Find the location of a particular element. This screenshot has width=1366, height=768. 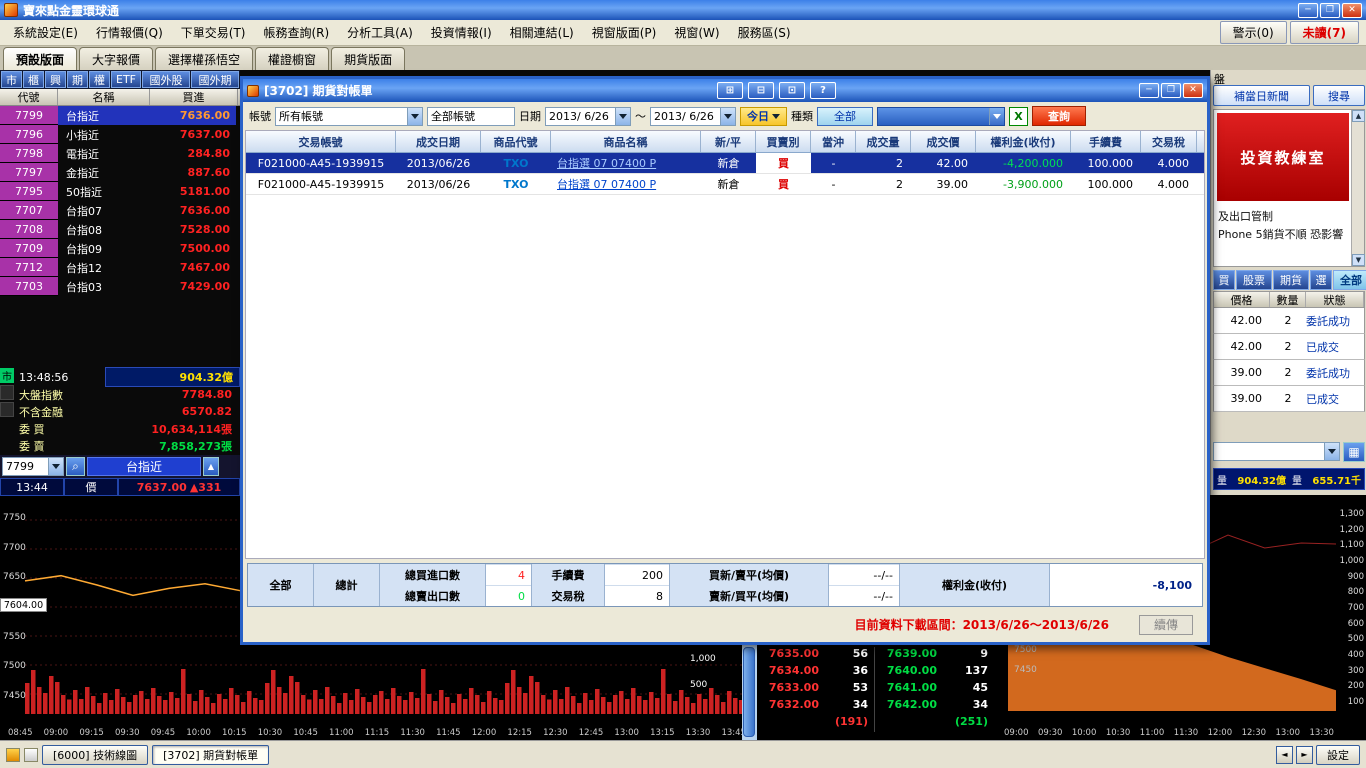

dialog-maximize-button: ❐ is located at coordinates (1171, 90).